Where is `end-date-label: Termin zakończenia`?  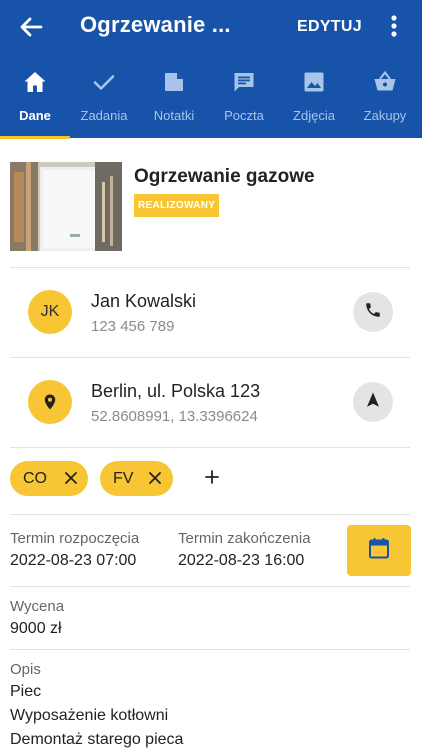 end-date-label: Termin zakończenia is located at coordinates (244, 538).